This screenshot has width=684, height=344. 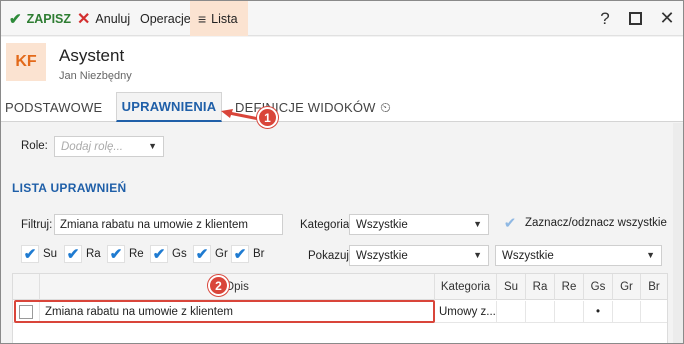 What do you see at coordinates (419, 224) in the screenshot?
I see `category-select: Wszystkie ▼` at bounding box center [419, 224].